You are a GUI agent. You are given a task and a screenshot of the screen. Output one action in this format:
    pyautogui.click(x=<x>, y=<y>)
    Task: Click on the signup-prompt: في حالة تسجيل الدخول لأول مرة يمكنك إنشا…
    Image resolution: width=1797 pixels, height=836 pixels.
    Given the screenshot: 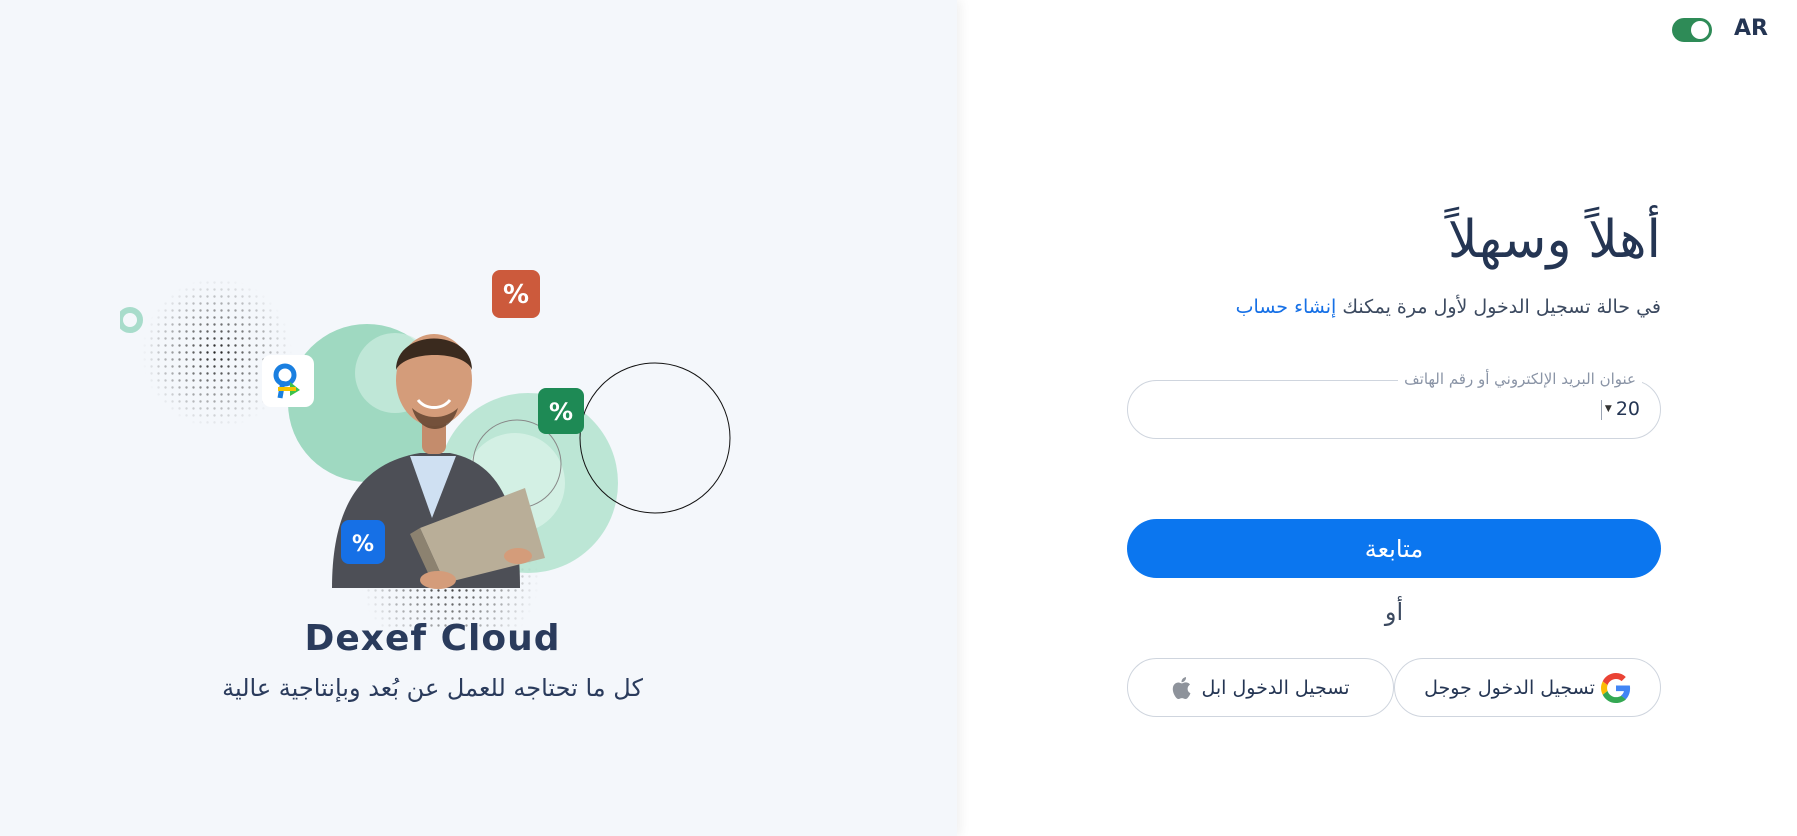 What is the action you would take?
    pyautogui.click(x=1448, y=307)
    